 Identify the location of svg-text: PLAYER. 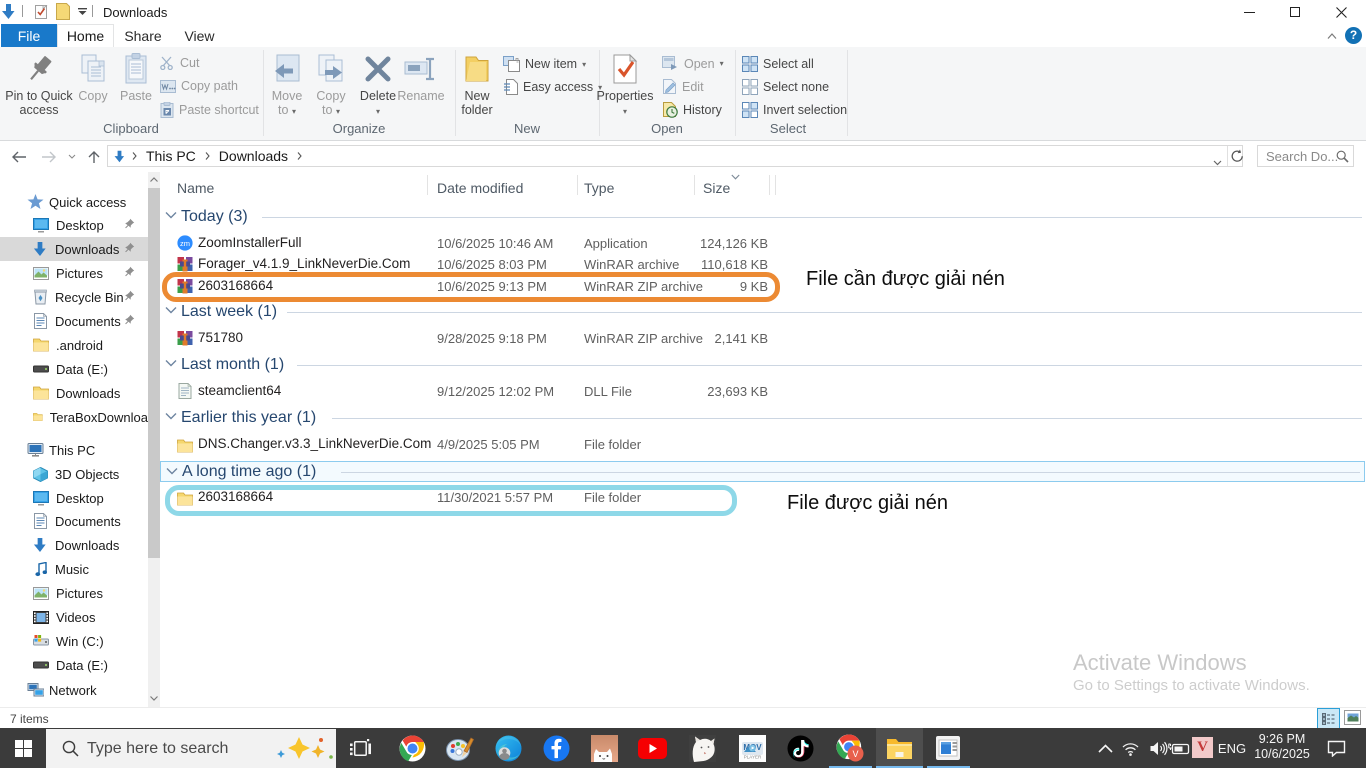
(752, 756).